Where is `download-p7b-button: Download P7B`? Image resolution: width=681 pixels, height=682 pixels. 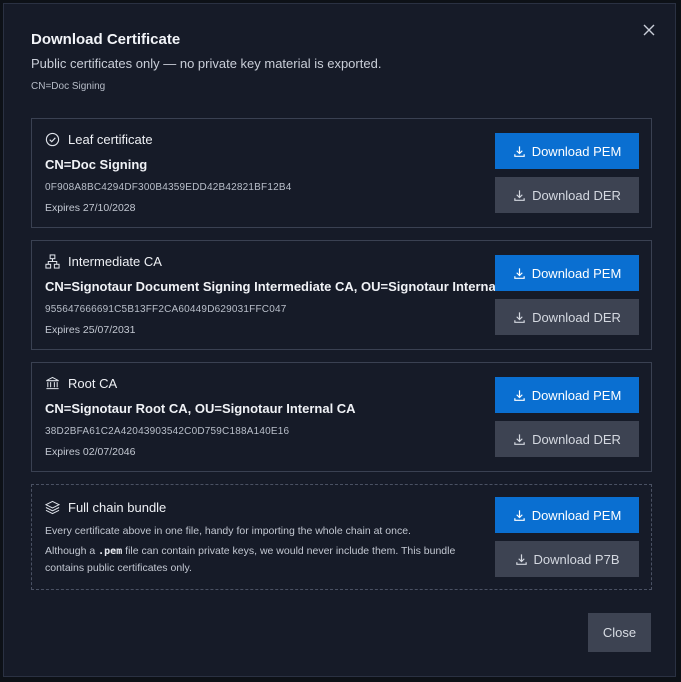 download-p7b-button: Download P7B is located at coordinates (567, 559).